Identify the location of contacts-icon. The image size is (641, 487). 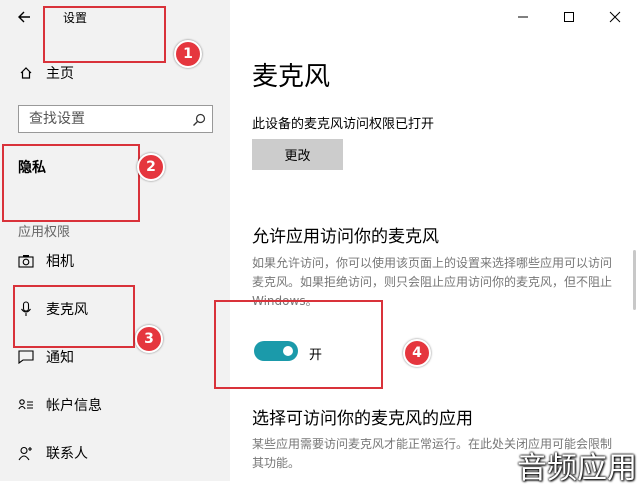
(26, 453).